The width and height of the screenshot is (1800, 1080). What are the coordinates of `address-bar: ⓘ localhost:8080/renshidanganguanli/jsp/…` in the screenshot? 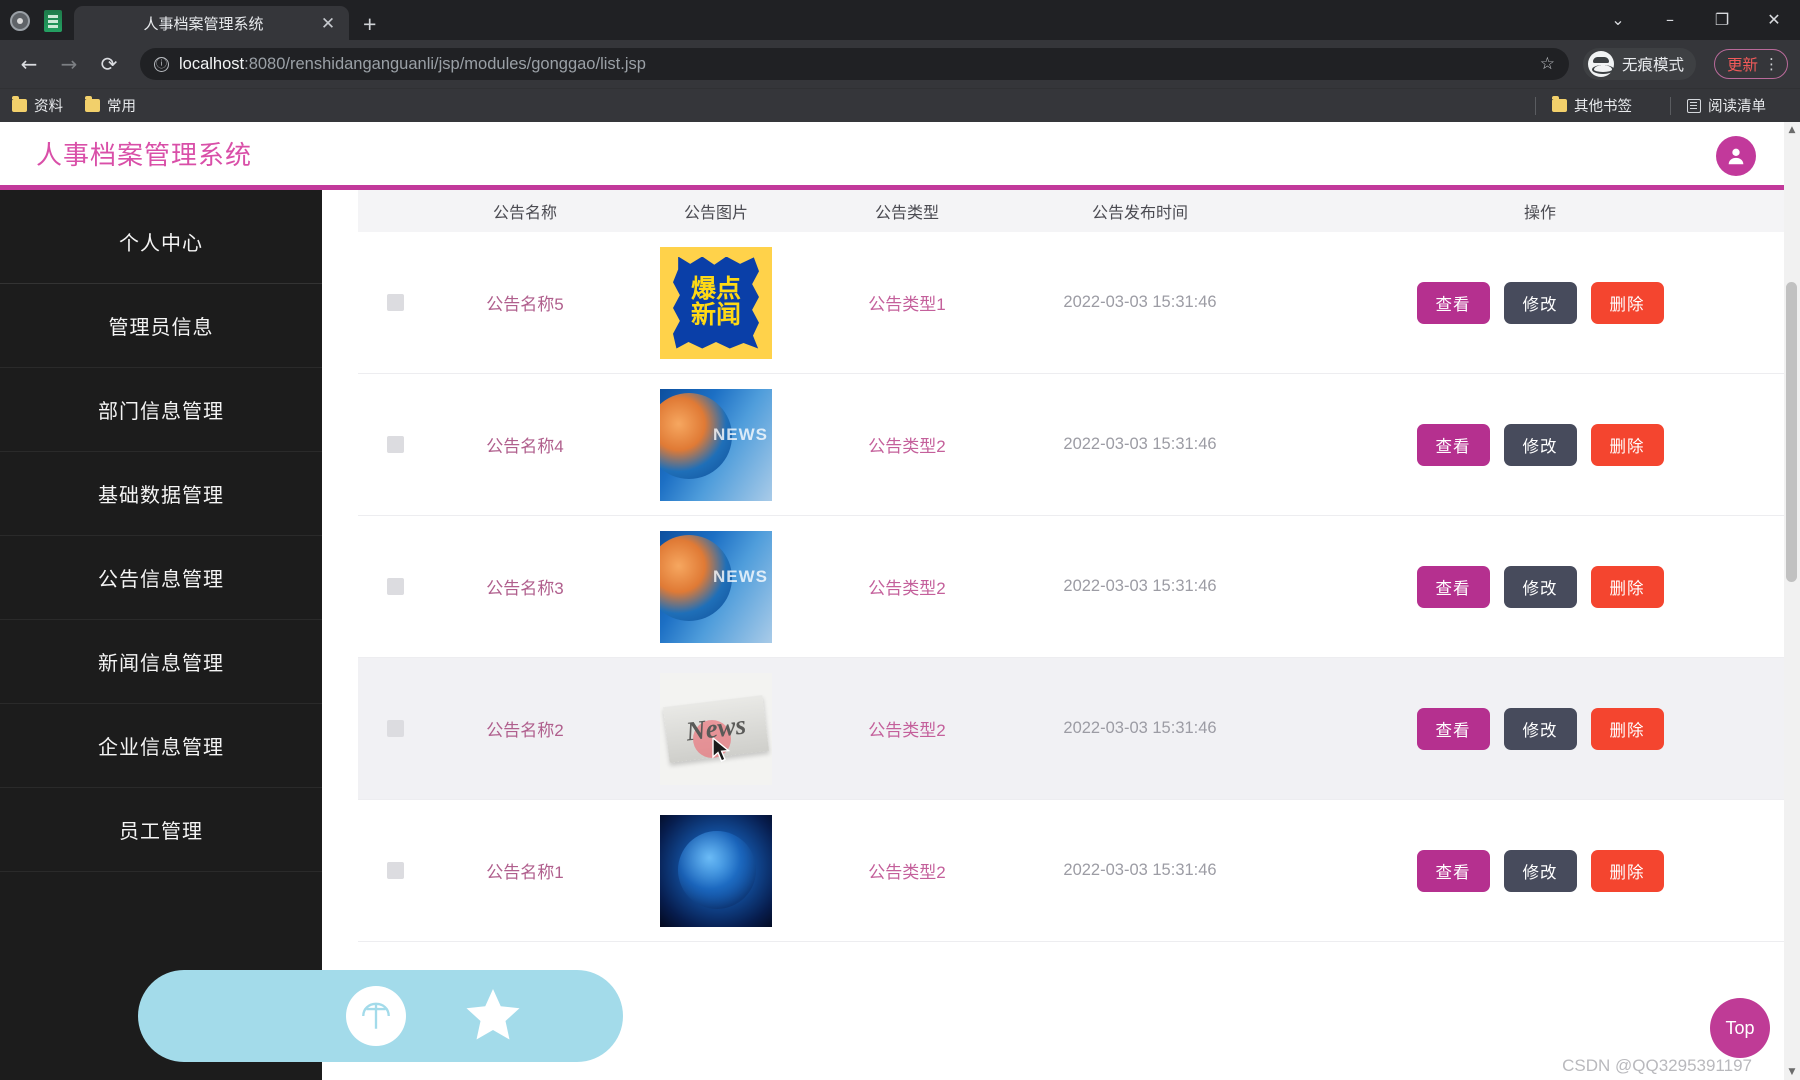 It's located at (854, 64).